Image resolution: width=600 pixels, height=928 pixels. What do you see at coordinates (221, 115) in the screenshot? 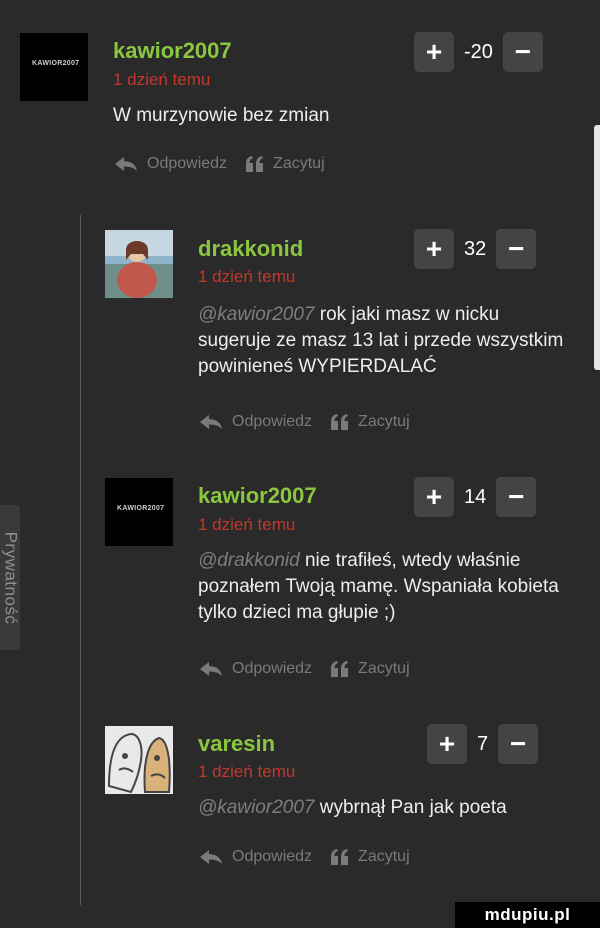
I see `comment-body: W murzynowie bez zmian` at bounding box center [221, 115].